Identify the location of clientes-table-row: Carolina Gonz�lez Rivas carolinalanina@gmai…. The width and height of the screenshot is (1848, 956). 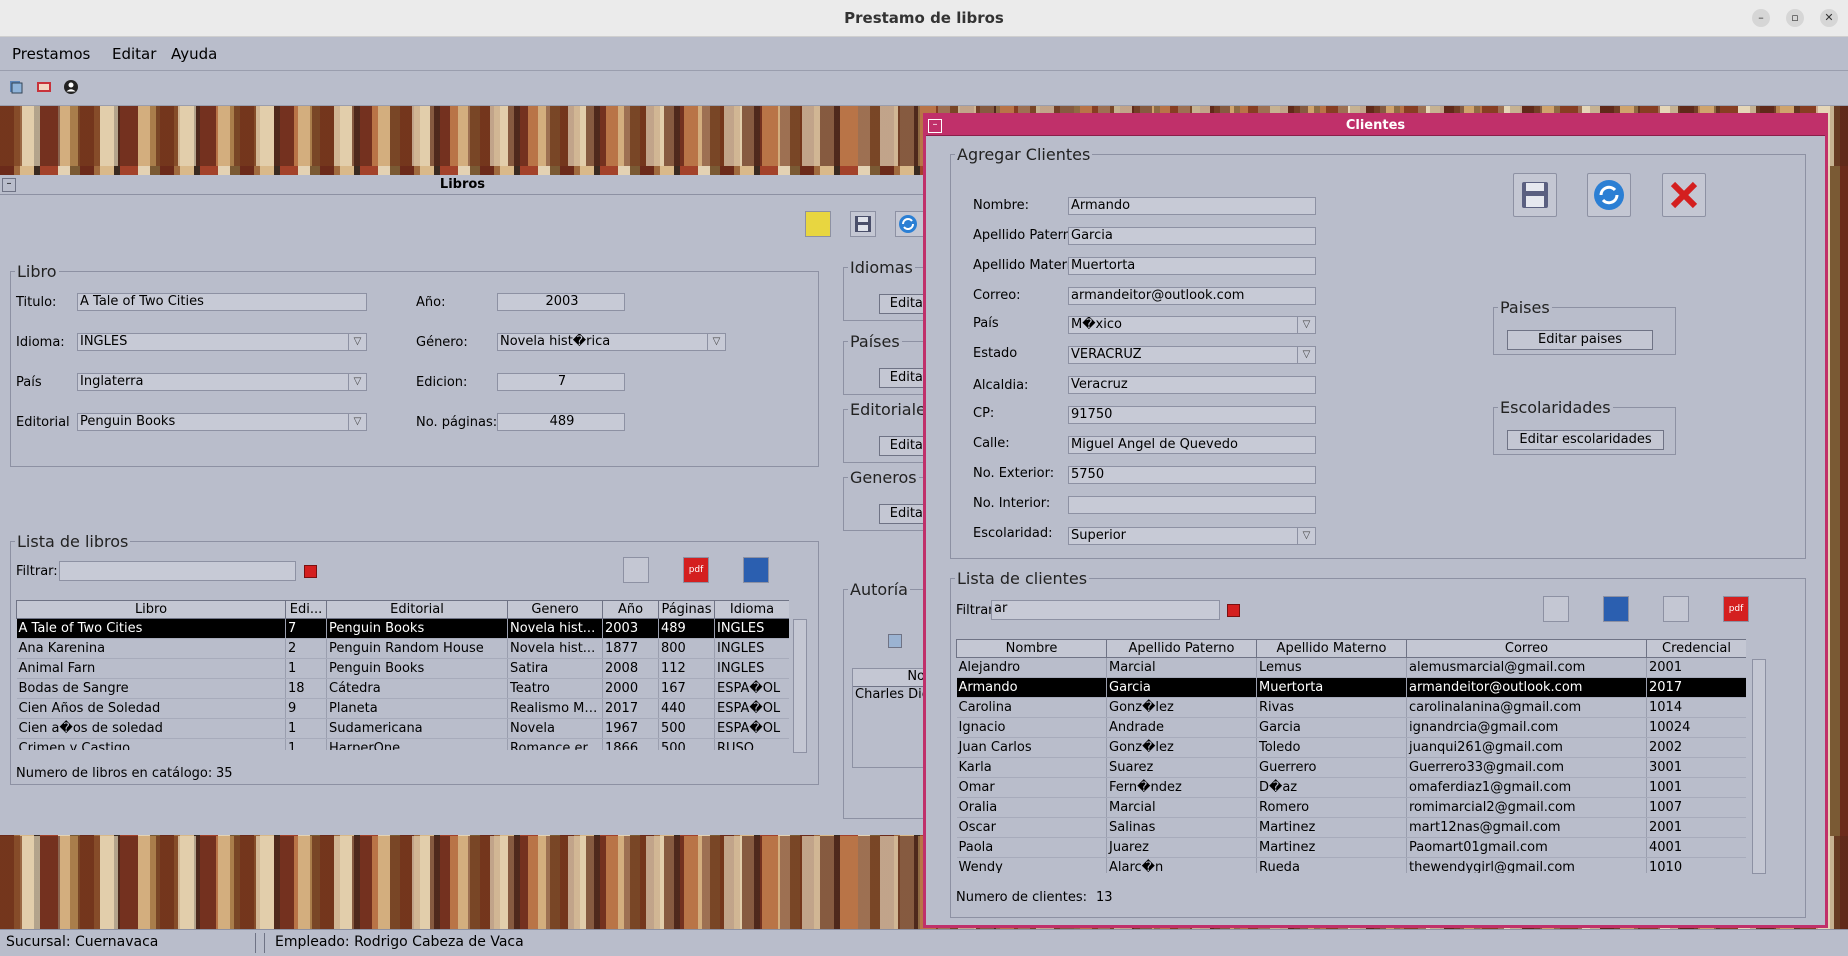
(1351, 707).